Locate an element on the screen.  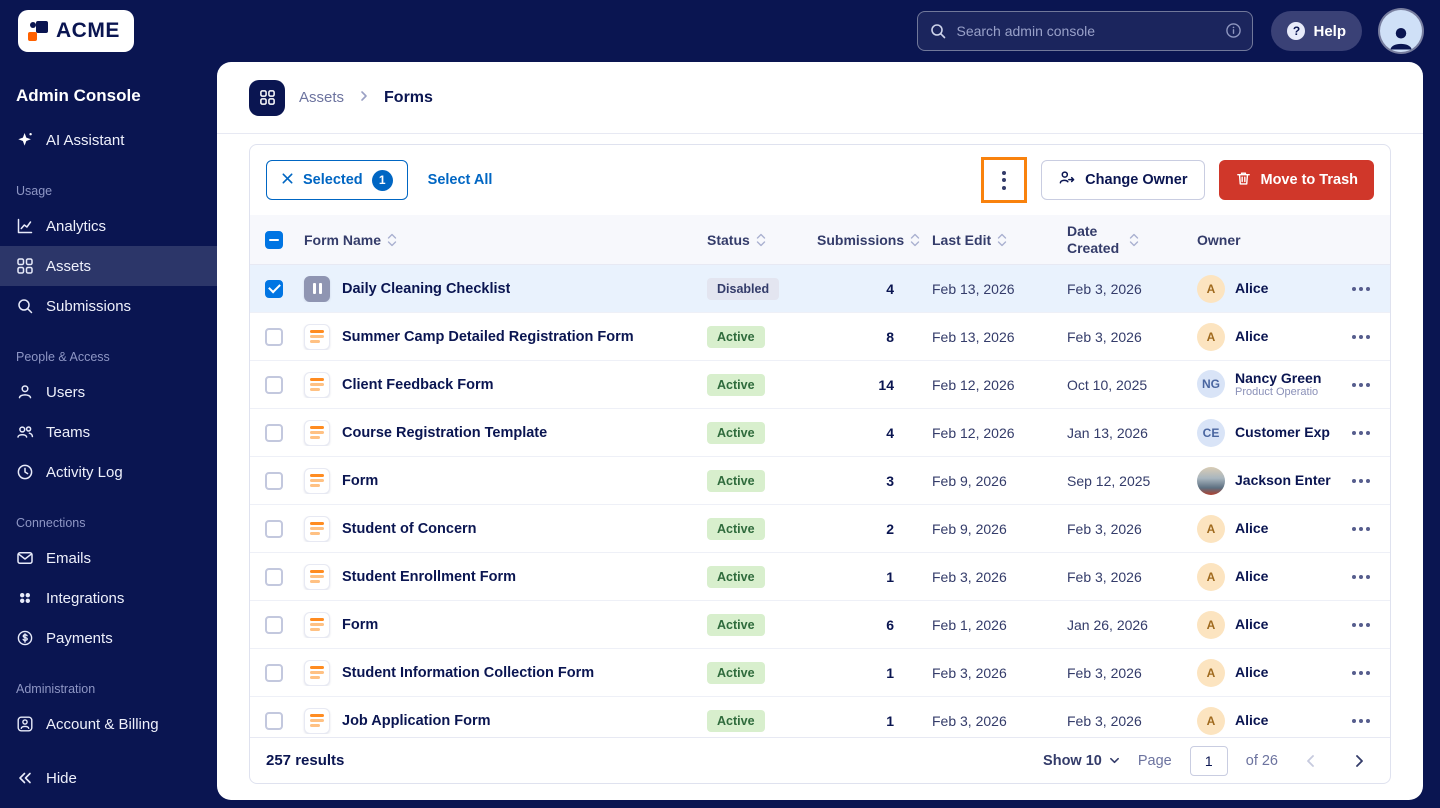
column-header-date_created: Date Created is located at coordinates (1126, 239).